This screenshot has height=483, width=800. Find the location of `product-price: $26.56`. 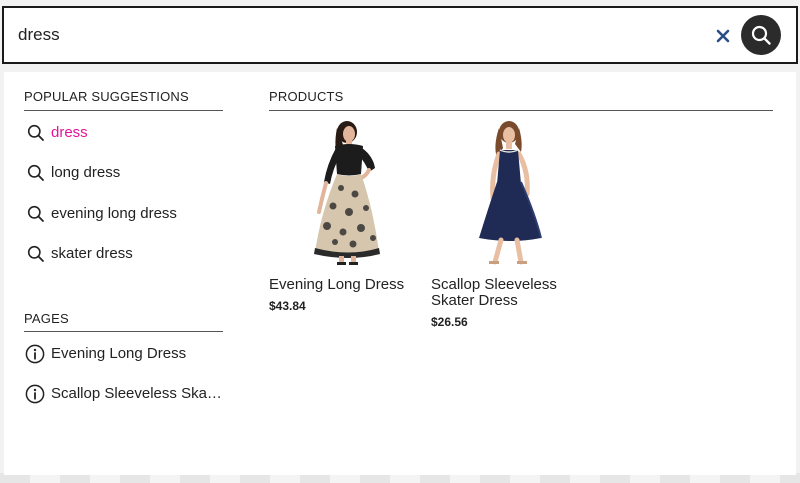

product-price: $26.56 is located at coordinates (449, 322).